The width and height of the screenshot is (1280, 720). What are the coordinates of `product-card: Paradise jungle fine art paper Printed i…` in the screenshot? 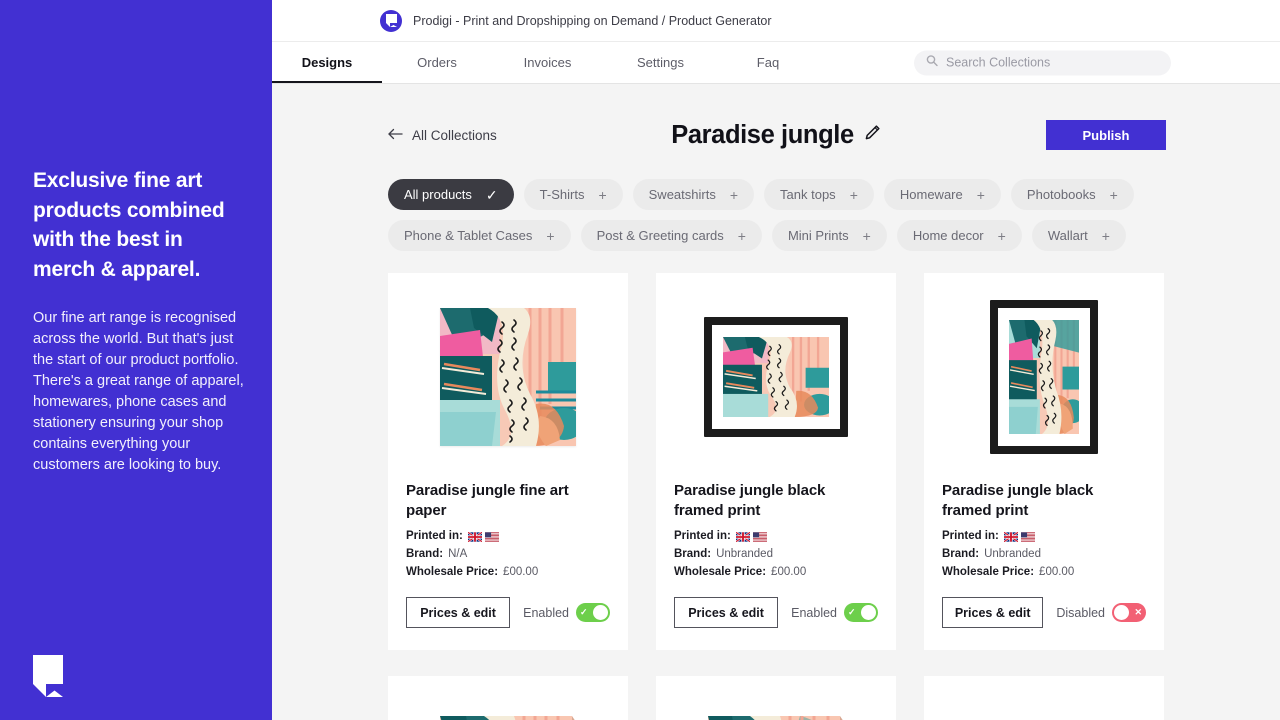 It's located at (508, 462).